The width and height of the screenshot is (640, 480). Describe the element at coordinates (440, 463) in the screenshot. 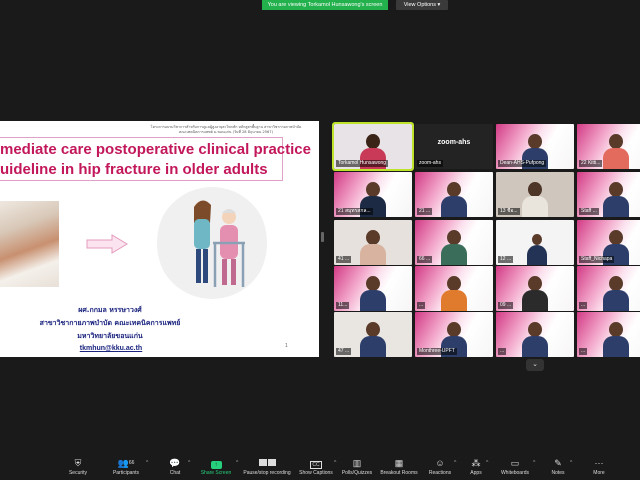

I see `smiley-icon: ☺` at that location.